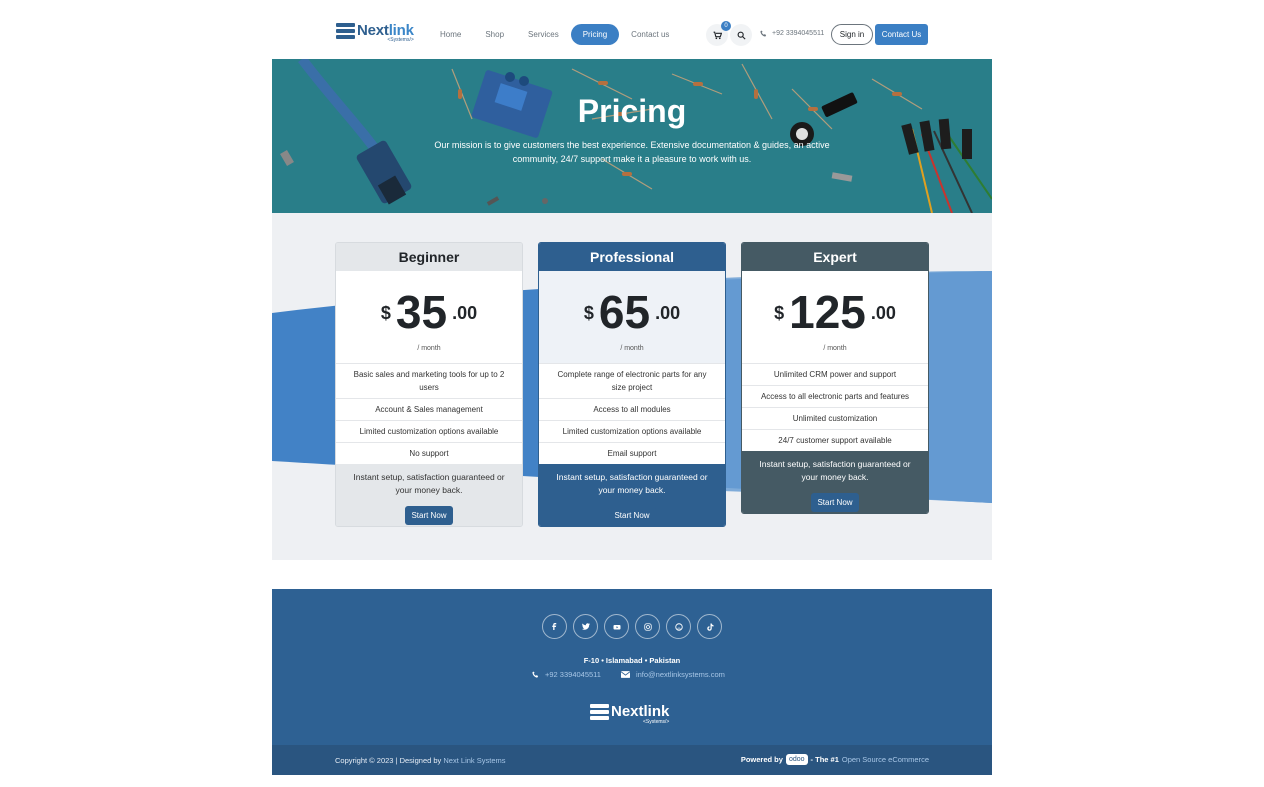  I want to click on instagram-link, so click(647, 626).